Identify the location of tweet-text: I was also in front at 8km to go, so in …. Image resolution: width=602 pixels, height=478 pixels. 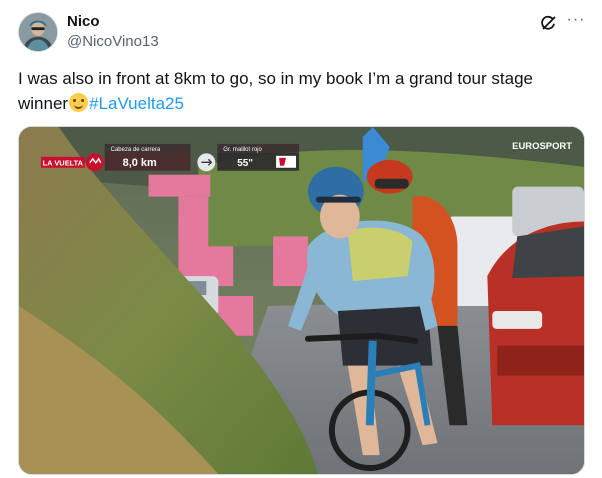
(301, 91).